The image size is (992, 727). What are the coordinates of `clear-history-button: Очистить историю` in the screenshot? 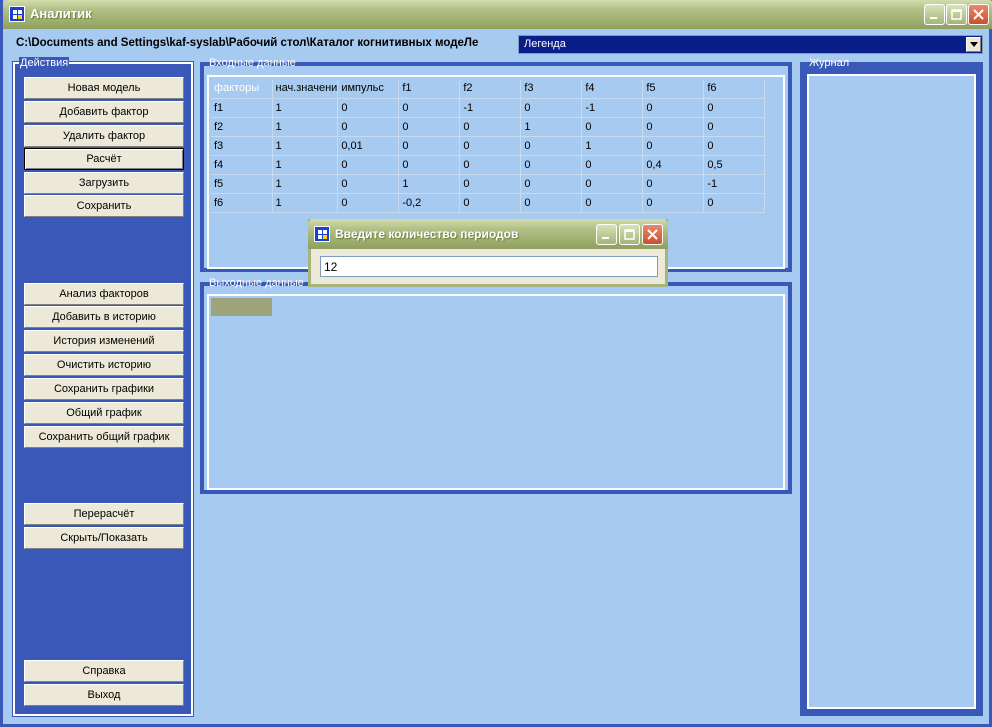 It's located at (104, 365).